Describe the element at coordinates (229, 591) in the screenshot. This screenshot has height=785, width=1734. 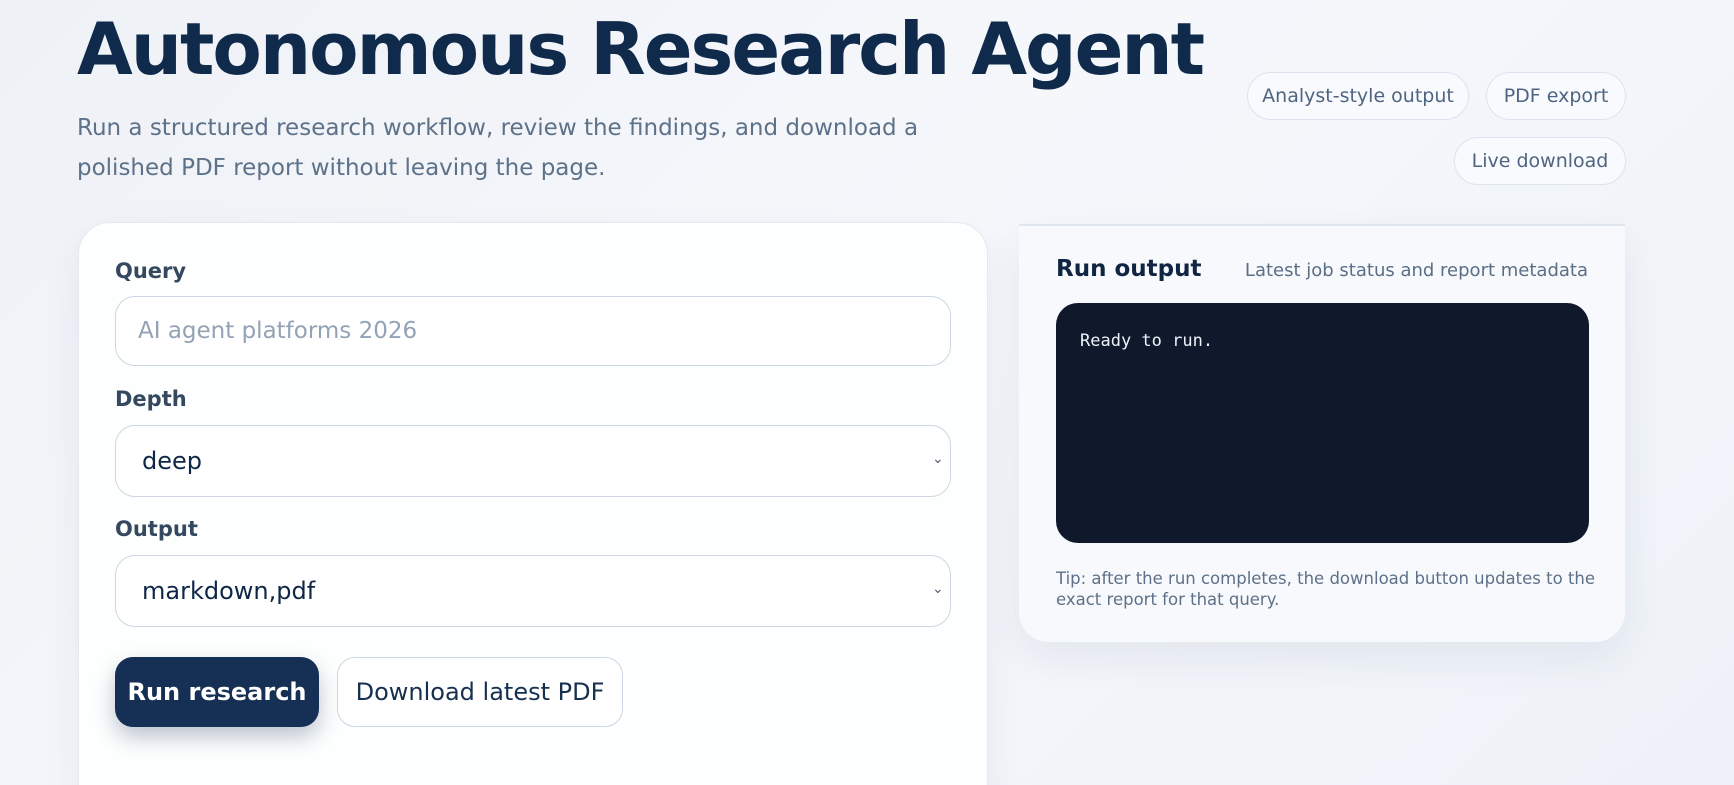
I see `output-select-value: markdown,pdf` at that location.